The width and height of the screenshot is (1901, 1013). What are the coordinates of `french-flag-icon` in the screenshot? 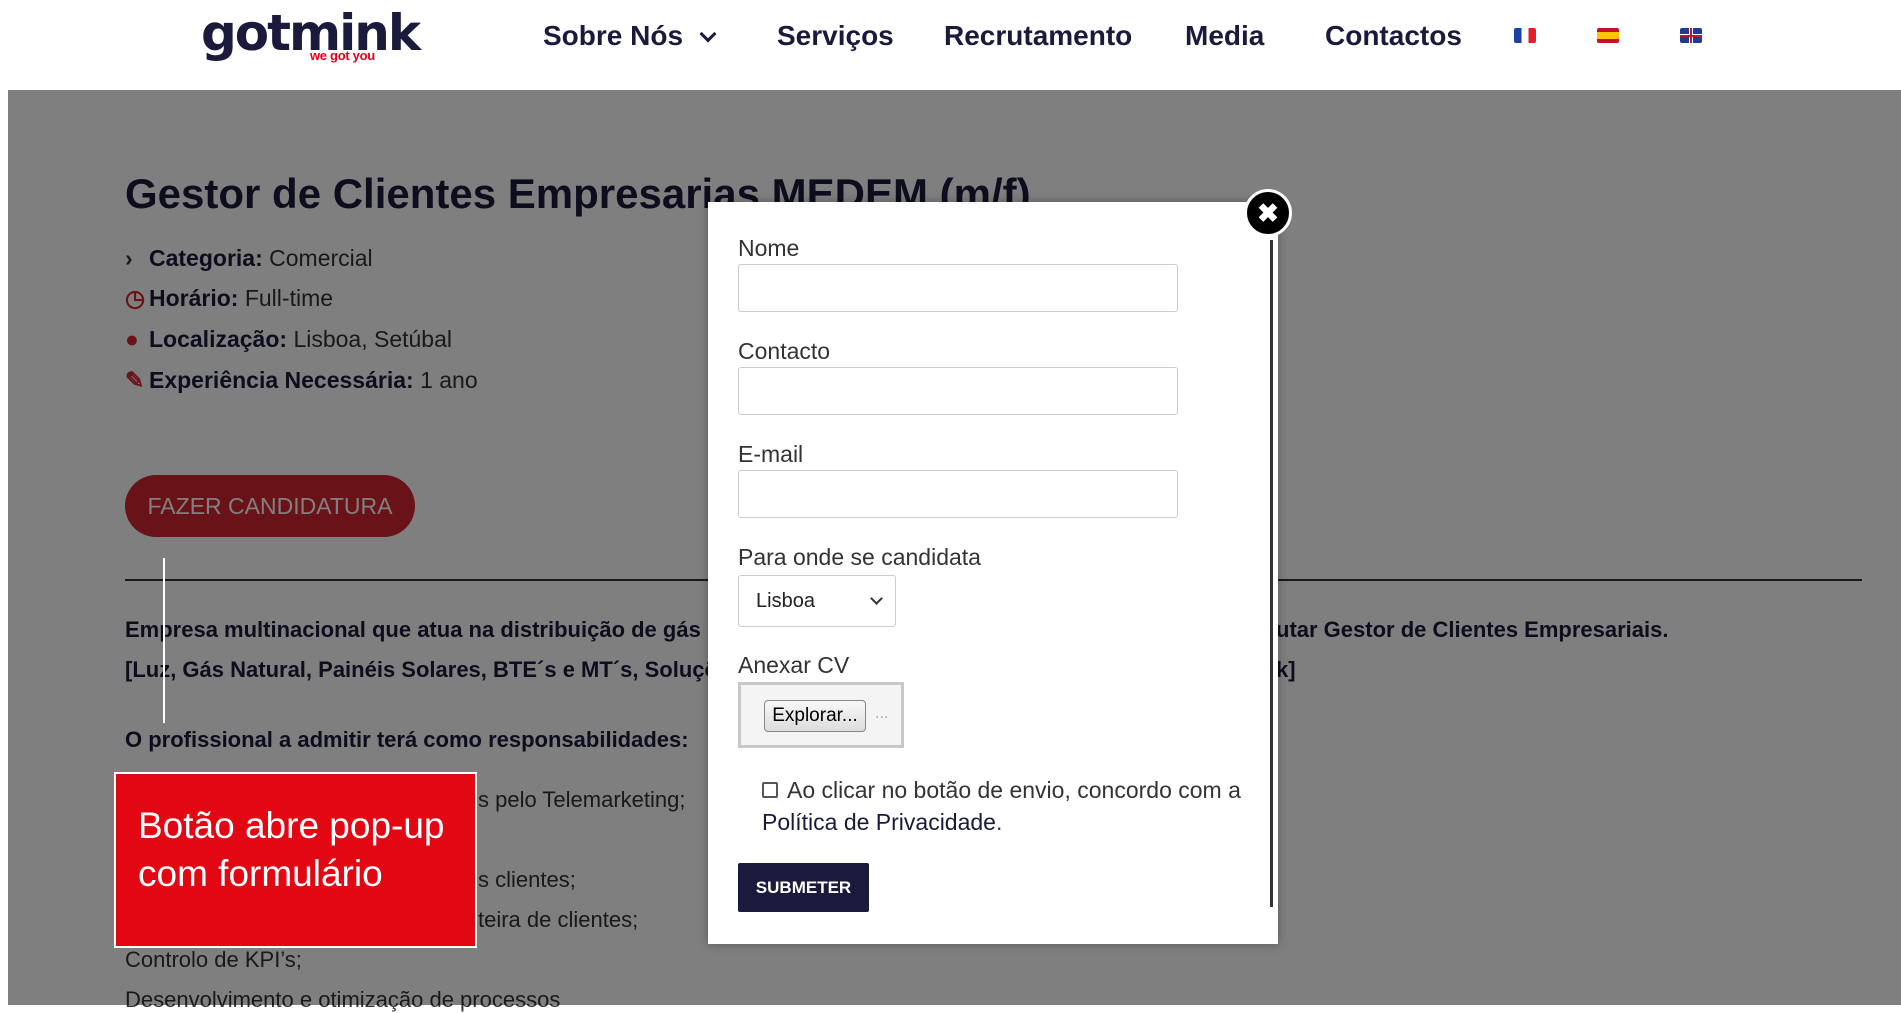 It's located at (1525, 35).